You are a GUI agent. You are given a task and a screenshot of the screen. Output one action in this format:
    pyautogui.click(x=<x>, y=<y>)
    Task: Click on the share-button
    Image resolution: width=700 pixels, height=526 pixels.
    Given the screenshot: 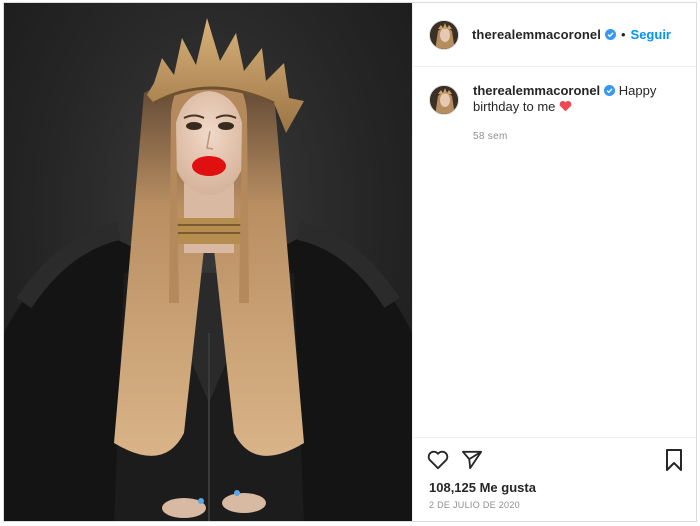 What is the action you would take?
    pyautogui.click(x=472, y=460)
    